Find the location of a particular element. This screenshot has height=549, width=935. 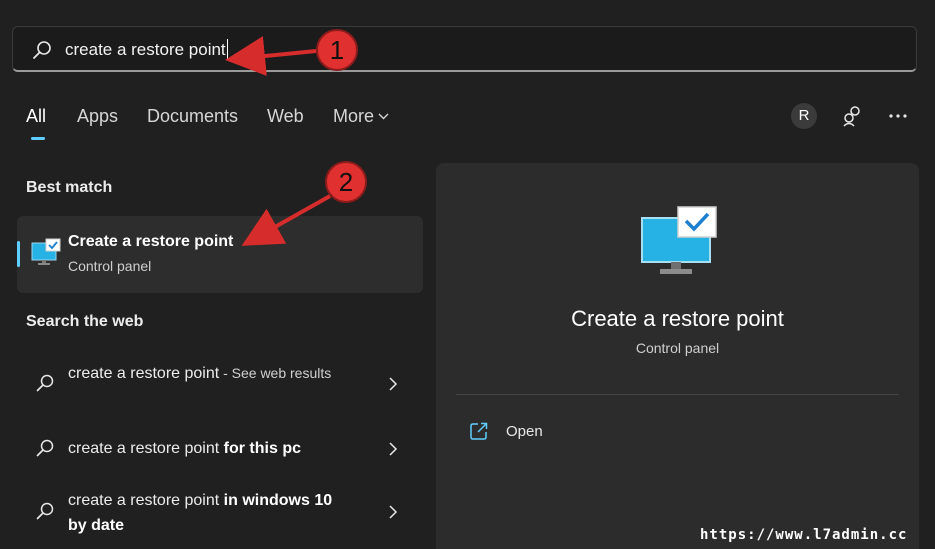

preview-subtitle: Control panel is located at coordinates (677, 348).